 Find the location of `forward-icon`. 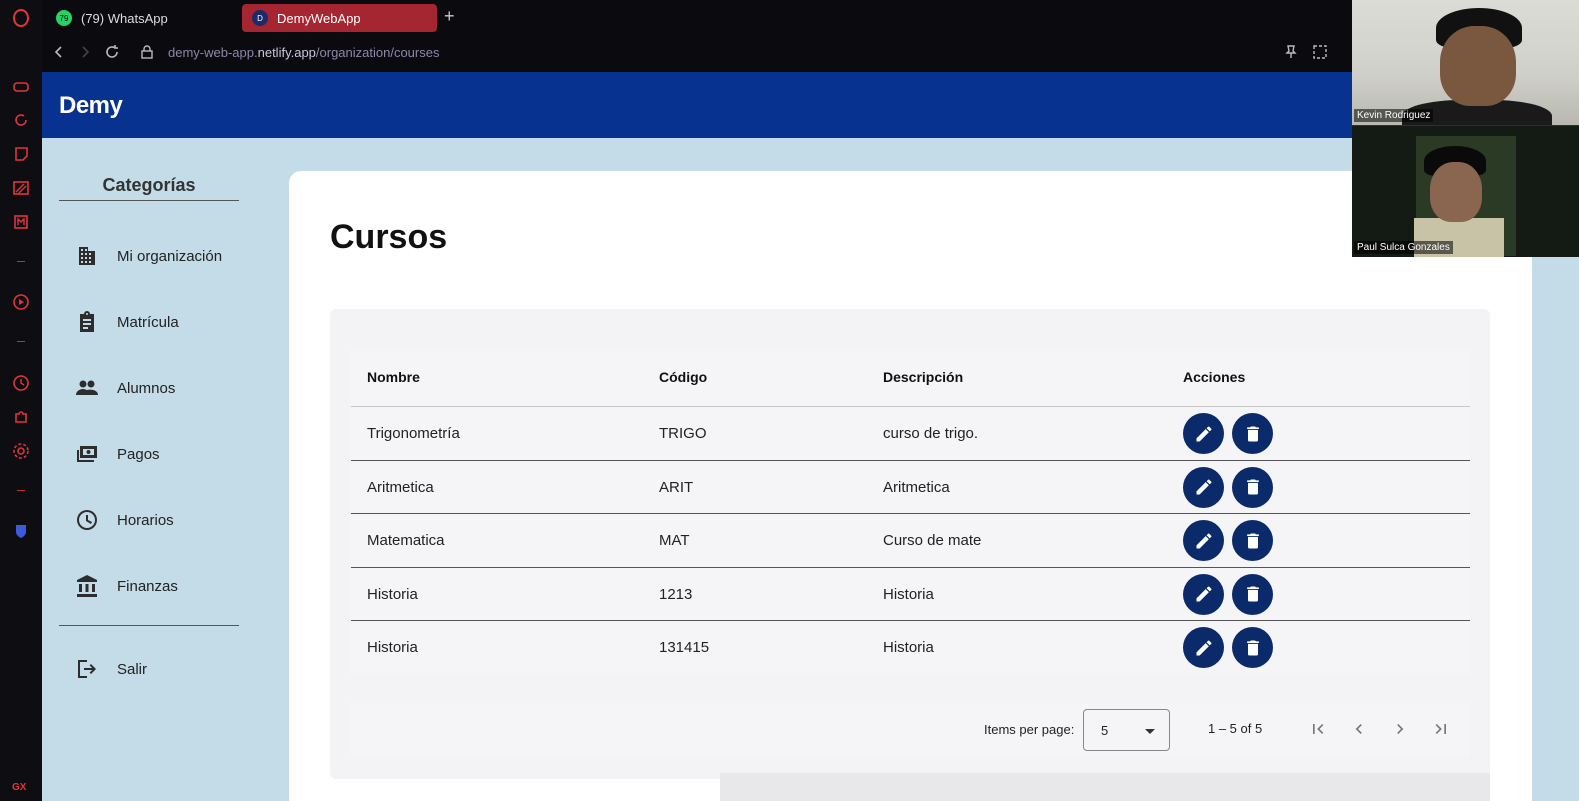

forward-icon is located at coordinates (85, 54).